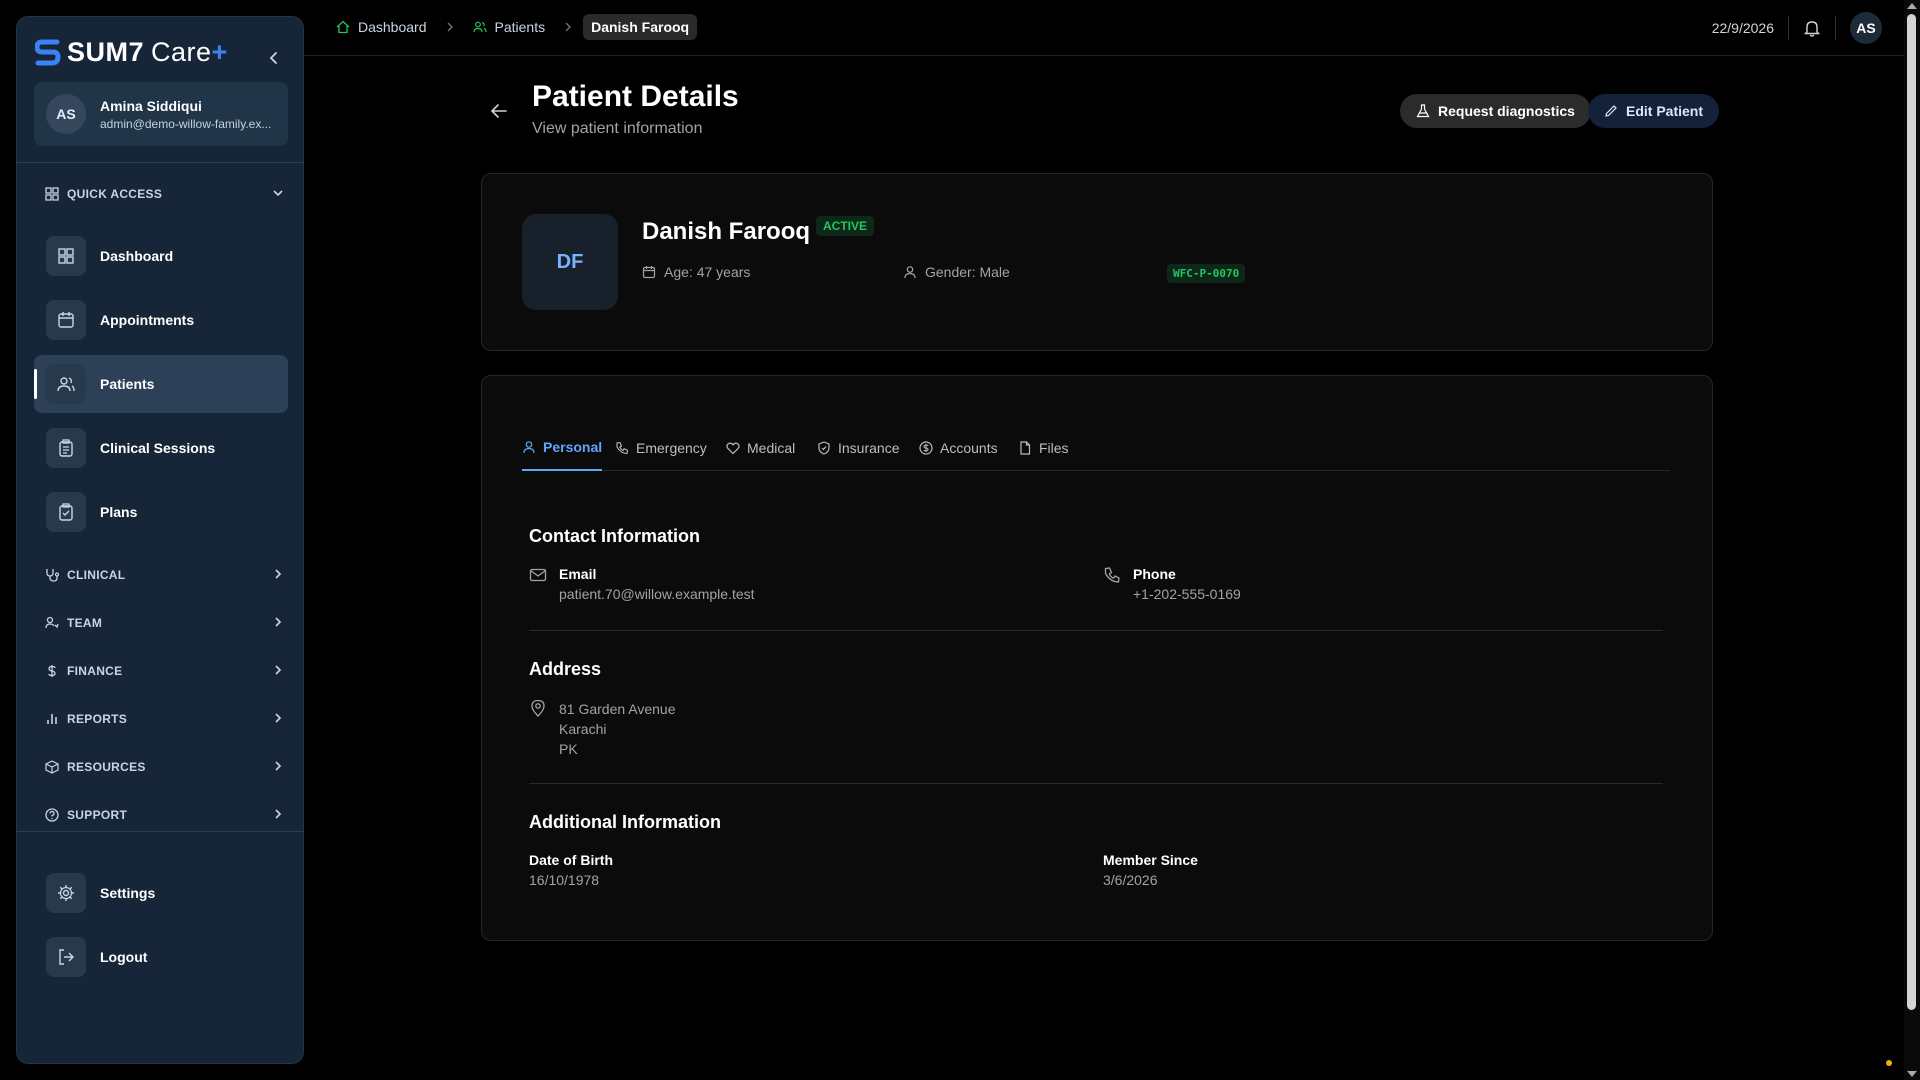 This screenshot has height=1080, width=1920. I want to click on dob-label: Date of Birth, so click(571, 860).